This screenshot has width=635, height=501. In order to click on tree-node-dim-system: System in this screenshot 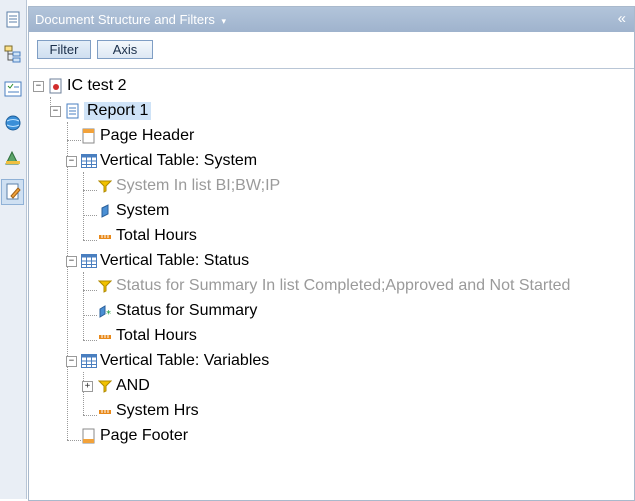, I will do `click(133, 211)`.